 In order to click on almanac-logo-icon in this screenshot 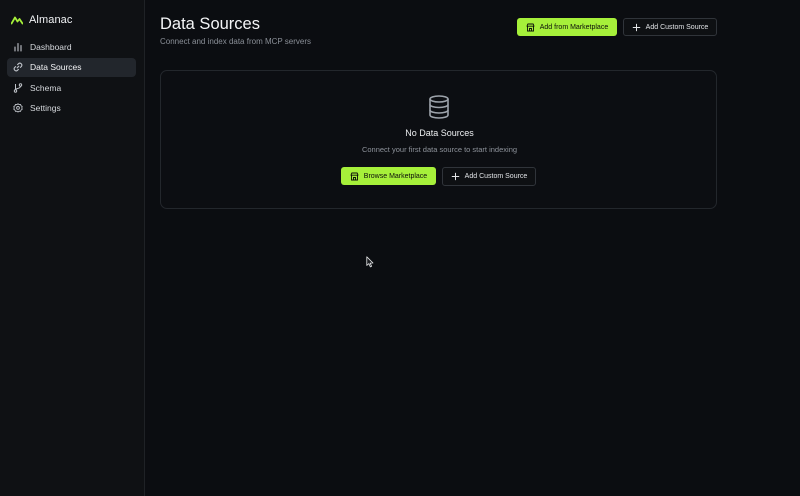, I will do `click(17, 20)`.